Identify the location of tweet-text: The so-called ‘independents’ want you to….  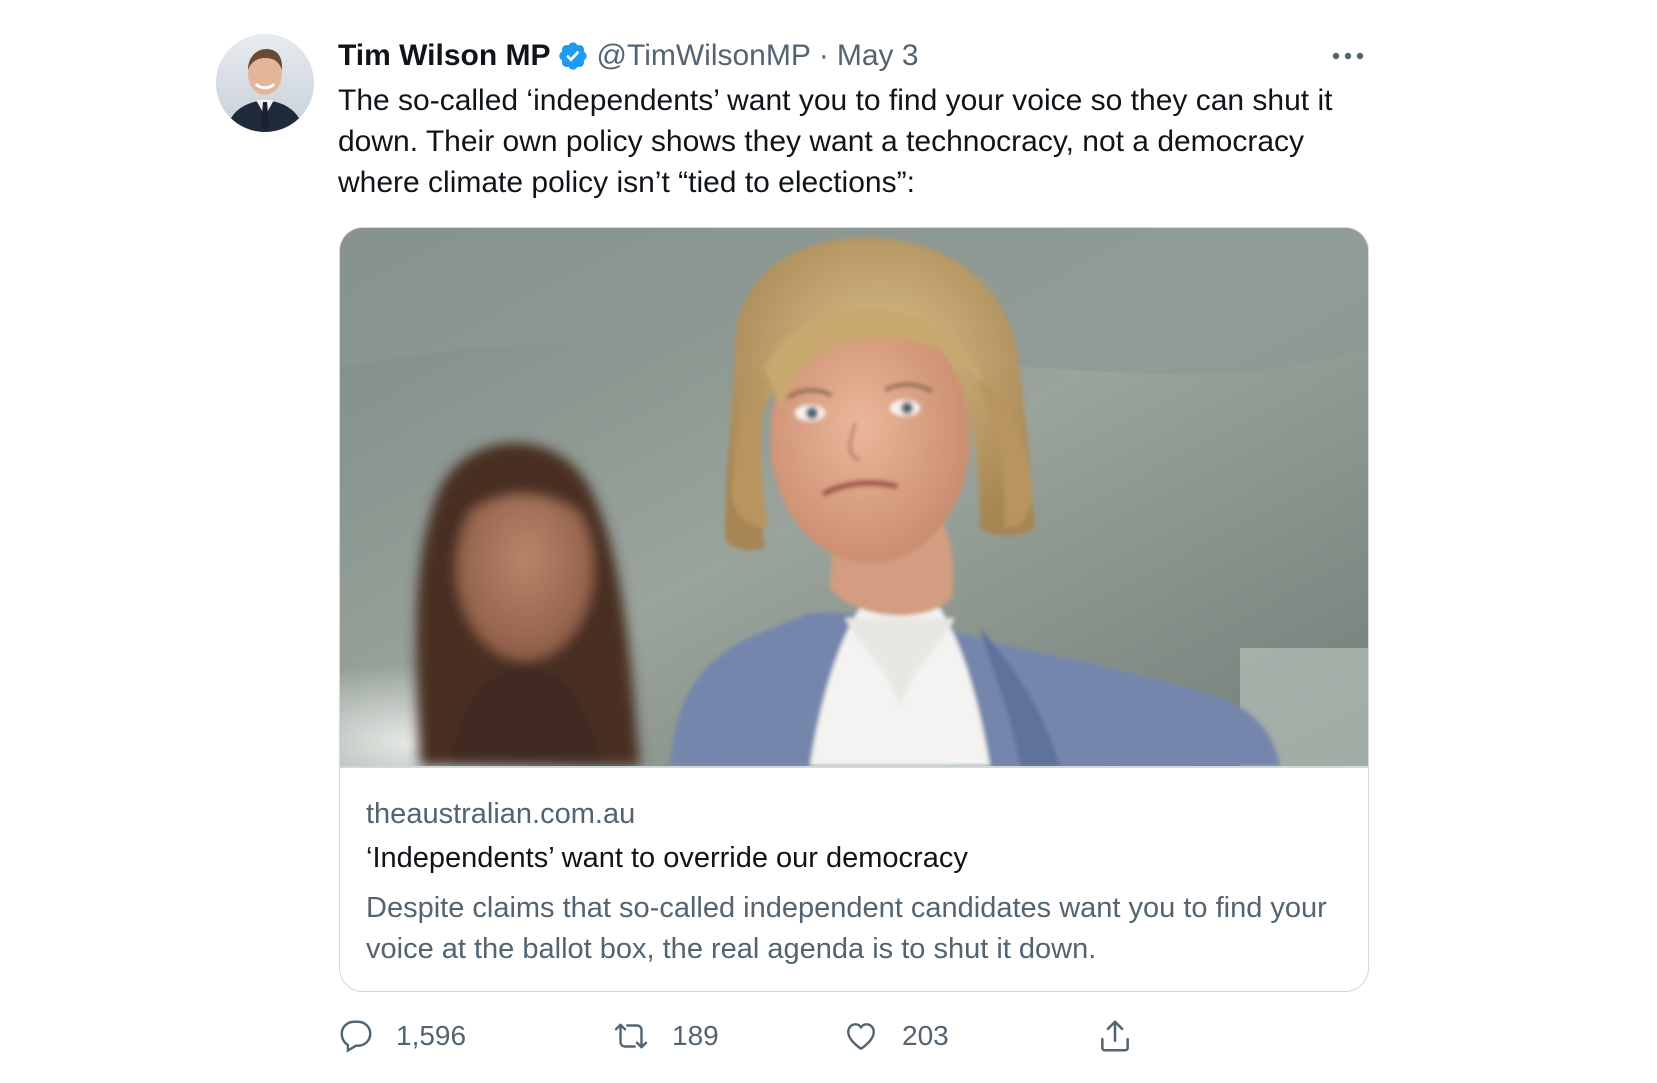
(839, 141).